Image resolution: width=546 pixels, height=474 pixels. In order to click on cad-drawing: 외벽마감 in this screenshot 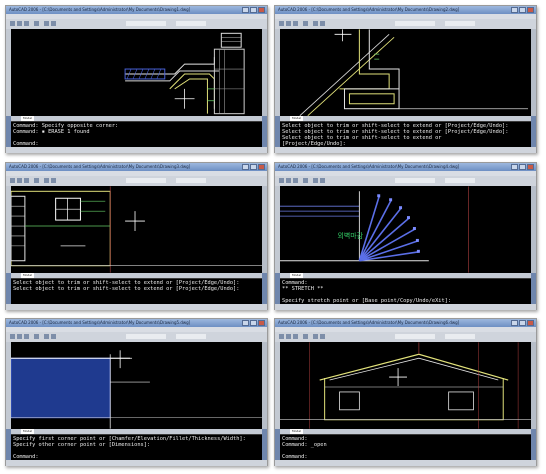, I will do `click(374, 229)`.